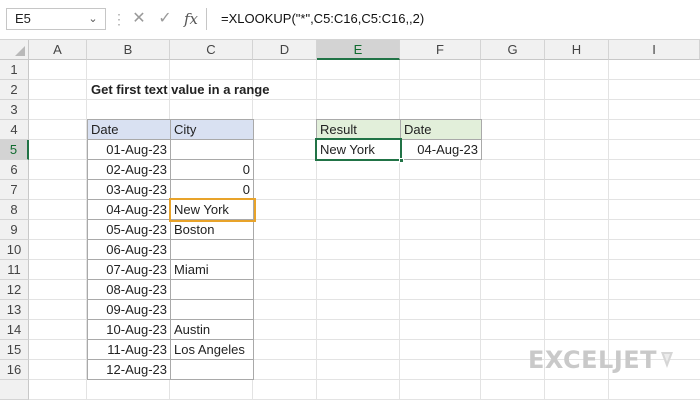 The image size is (700, 400). Describe the element at coordinates (20, 51) in the screenshot. I see `select-all-icon` at that location.